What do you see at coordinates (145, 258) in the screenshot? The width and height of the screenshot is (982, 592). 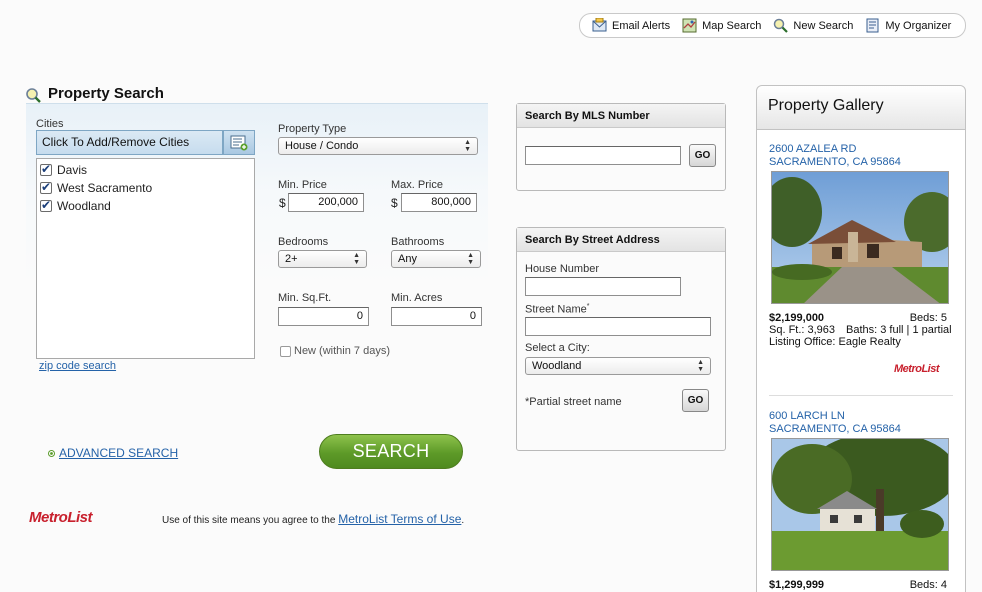 I see `cities-list: Davis West Sacramento Woodland` at bounding box center [145, 258].